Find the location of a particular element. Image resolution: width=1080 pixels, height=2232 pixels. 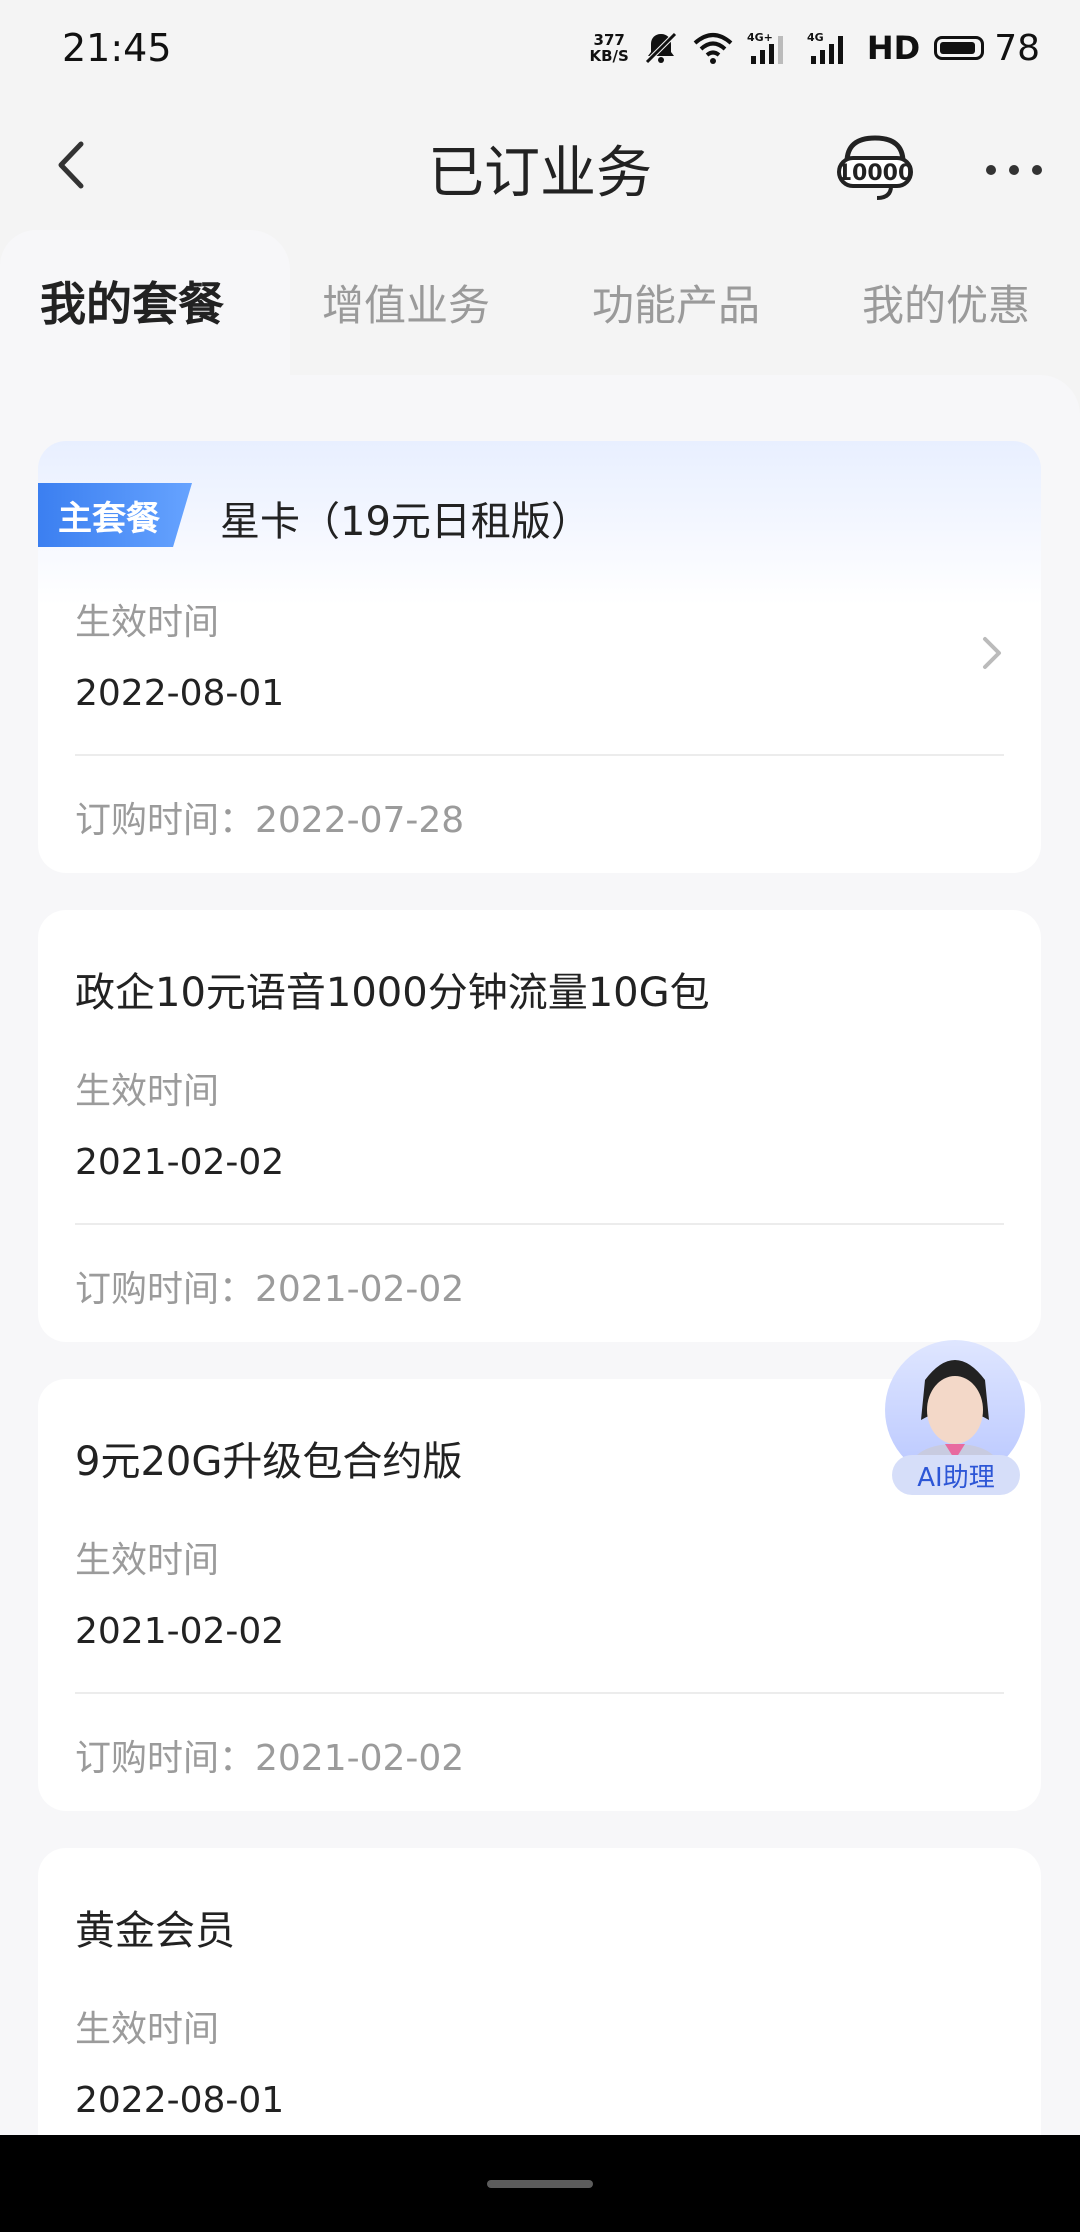

battery-icon is located at coordinates (959, 48).